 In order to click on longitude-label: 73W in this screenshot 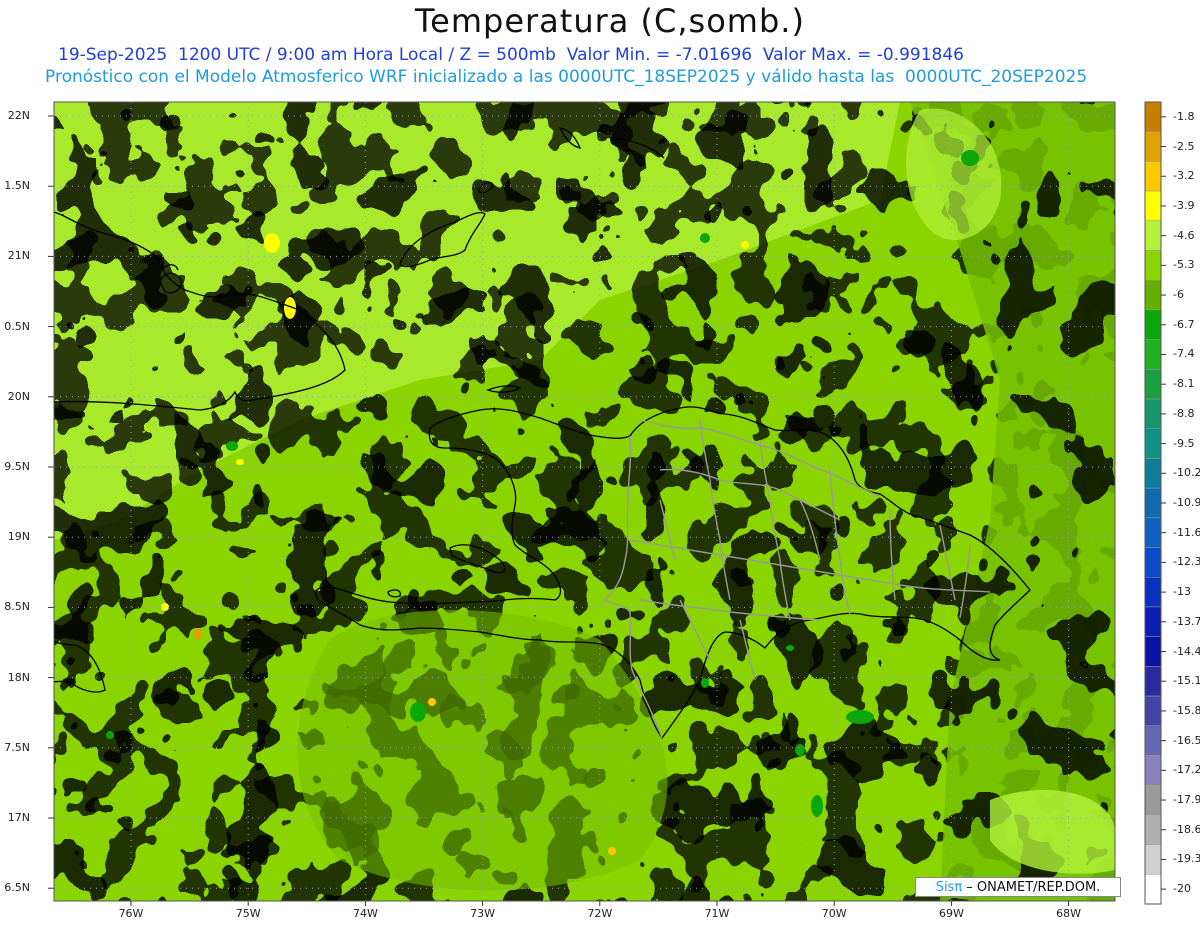, I will do `click(483, 913)`.